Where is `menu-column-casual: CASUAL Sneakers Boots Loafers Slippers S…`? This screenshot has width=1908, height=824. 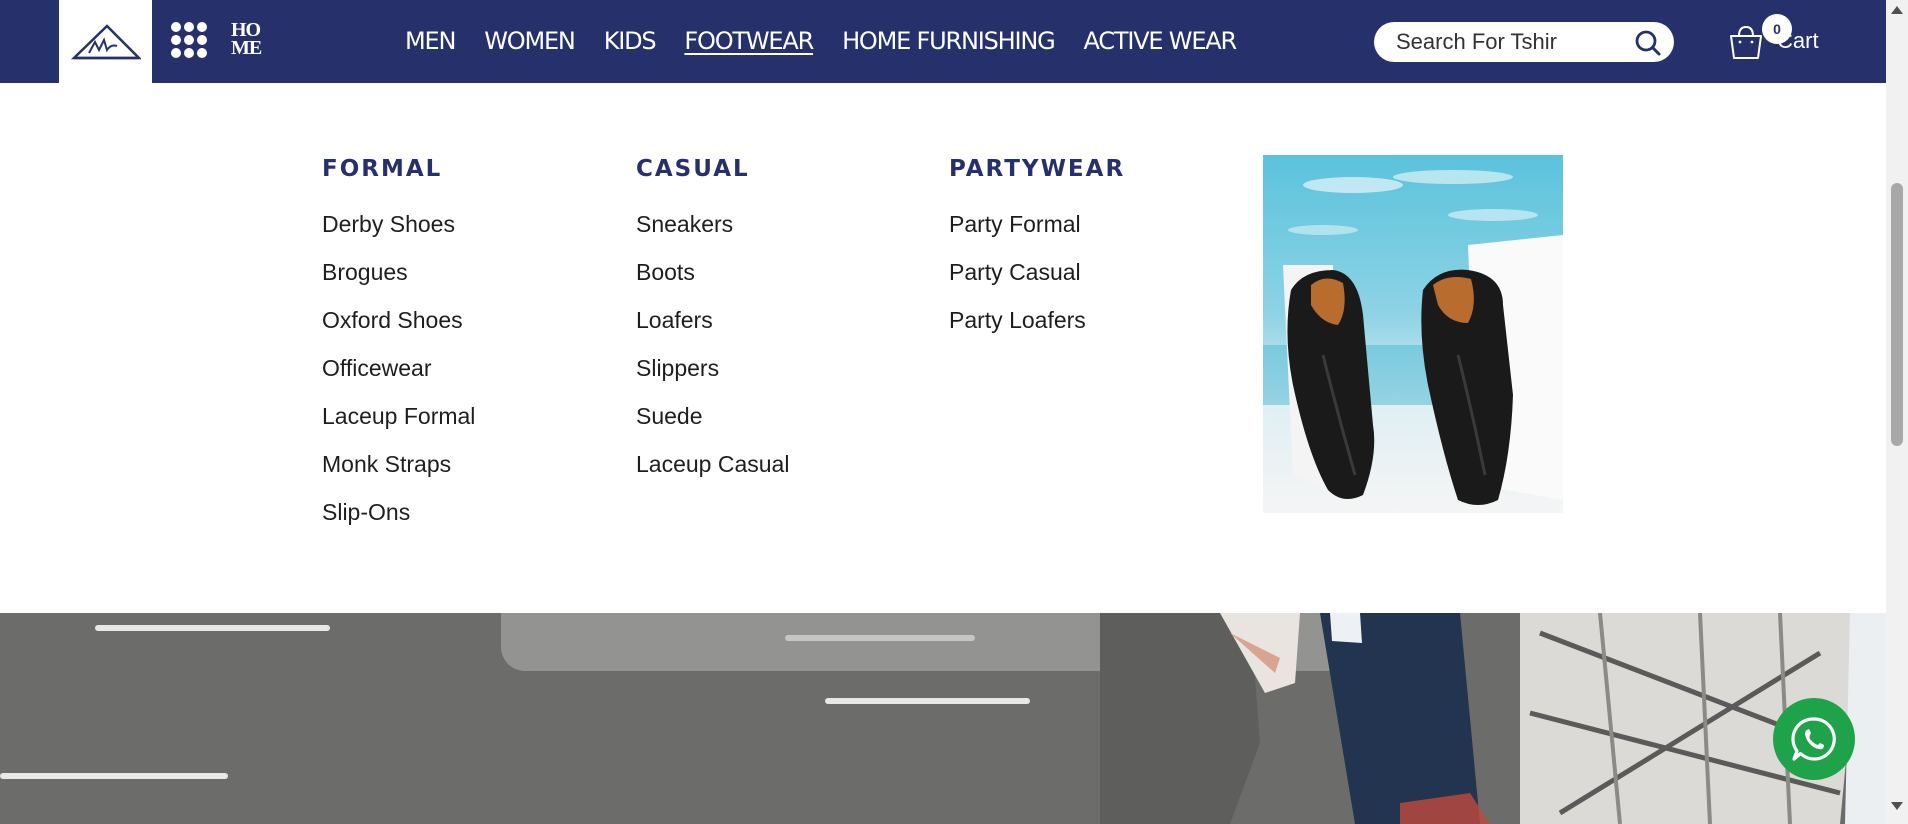 menu-column-casual: CASUAL Sneakers Boots Loafers Slippers S… is located at coordinates (712, 326).